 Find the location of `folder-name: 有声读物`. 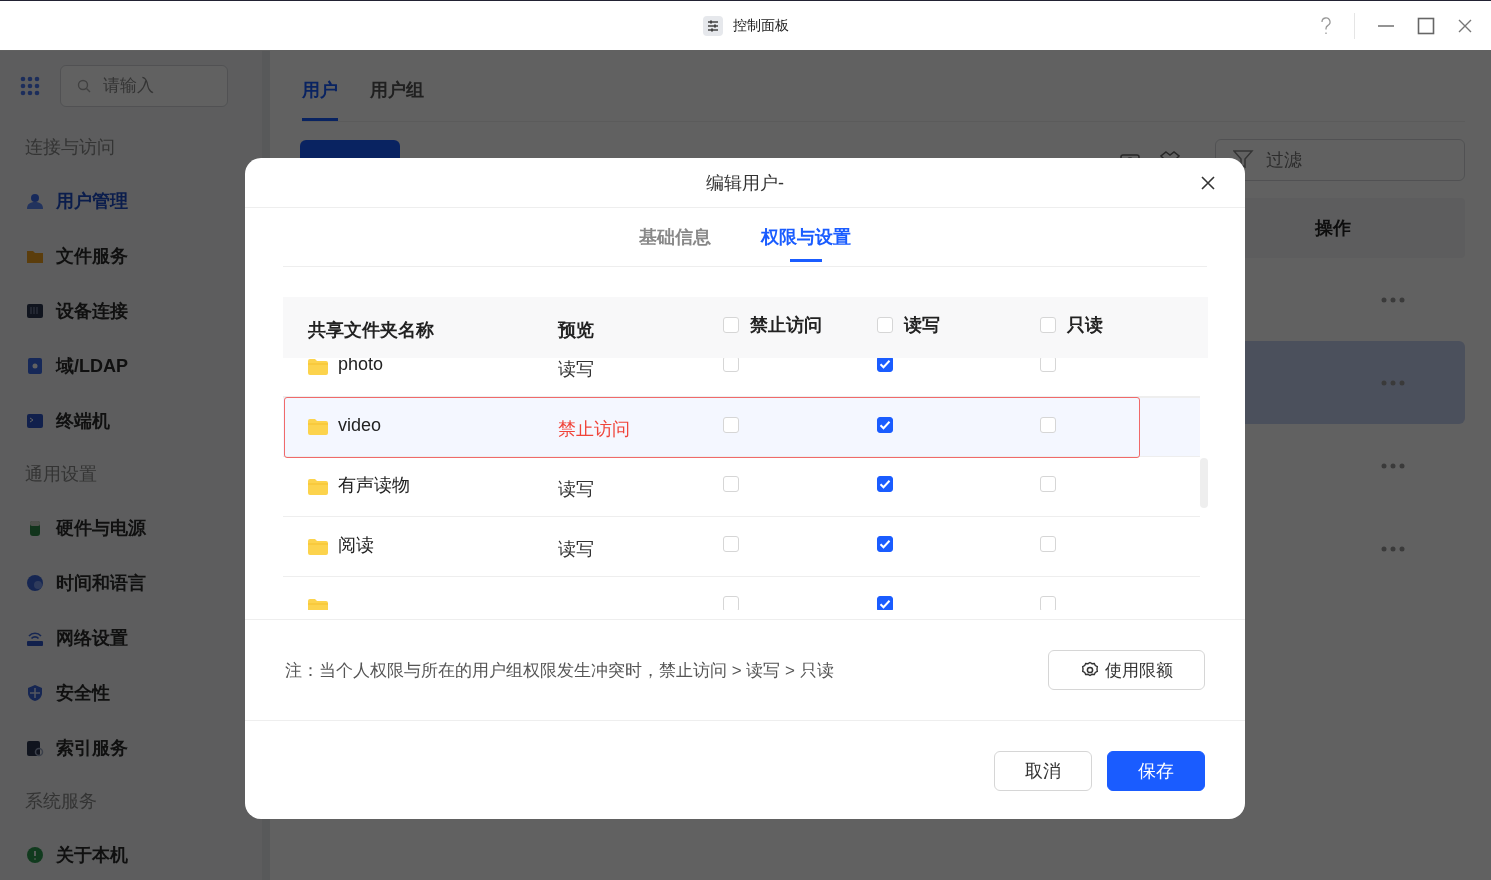

folder-name: 有声读物 is located at coordinates (374, 485).